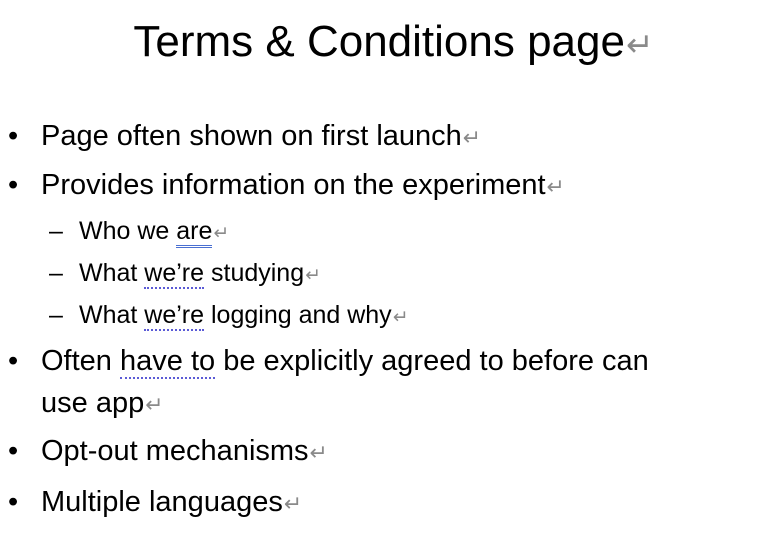 The width and height of the screenshot is (759, 544). I want to click on bullet-text-continuation: use app↵, so click(102, 404).